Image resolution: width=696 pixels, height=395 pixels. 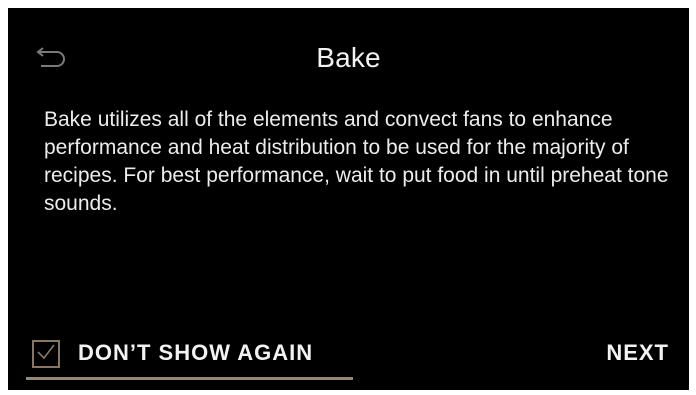 I want to click on selection-underline, so click(x=189, y=378).